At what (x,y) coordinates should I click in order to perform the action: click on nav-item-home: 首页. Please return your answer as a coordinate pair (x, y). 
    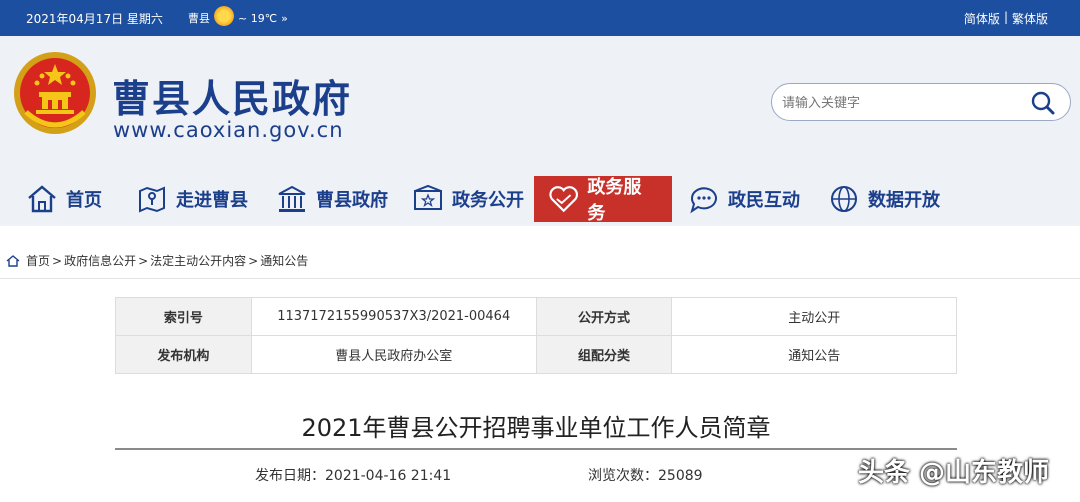
    Looking at the image, I should click on (64, 199).